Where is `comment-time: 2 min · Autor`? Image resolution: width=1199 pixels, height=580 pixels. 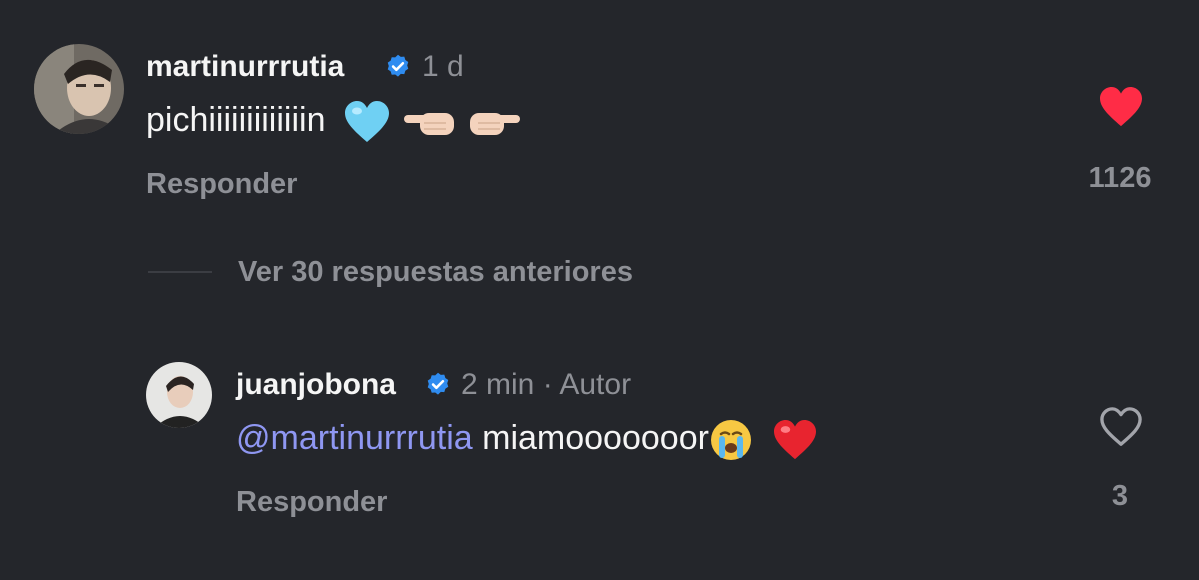
comment-time: 2 min · Autor is located at coordinates (546, 384).